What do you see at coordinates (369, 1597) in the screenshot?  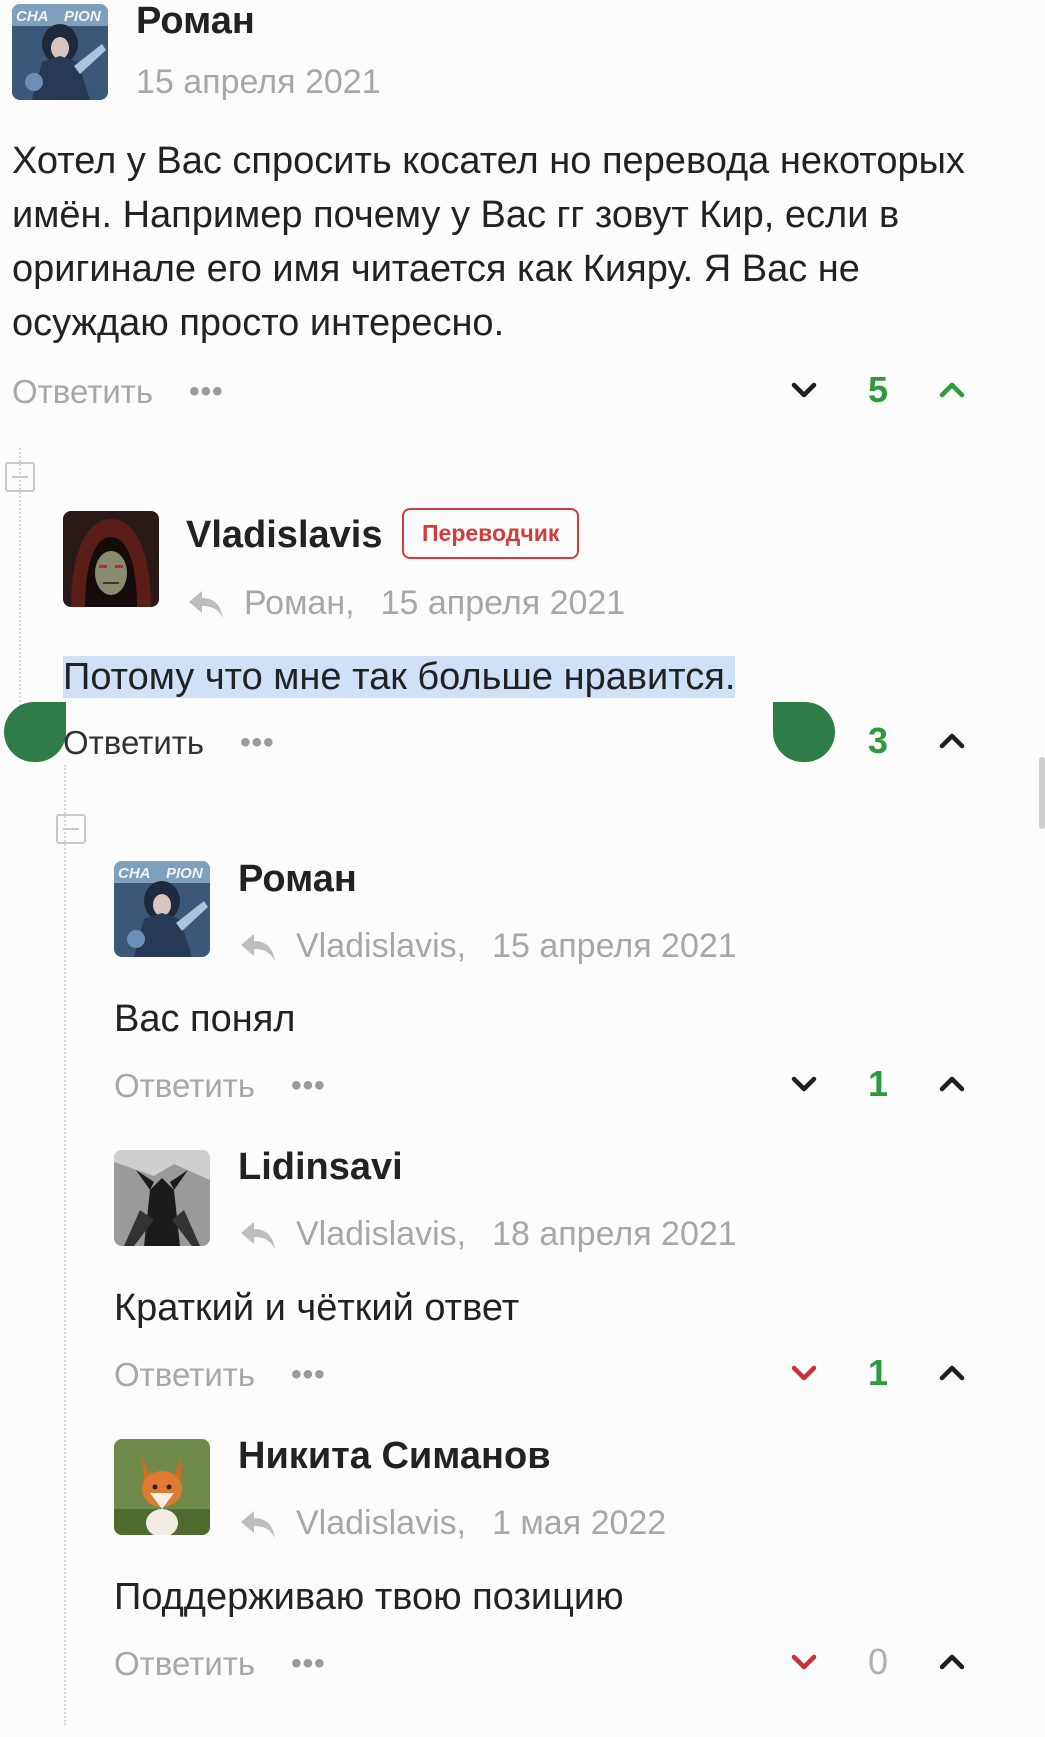 I see `comment-text: Поддерживаю твою позицию` at bounding box center [369, 1597].